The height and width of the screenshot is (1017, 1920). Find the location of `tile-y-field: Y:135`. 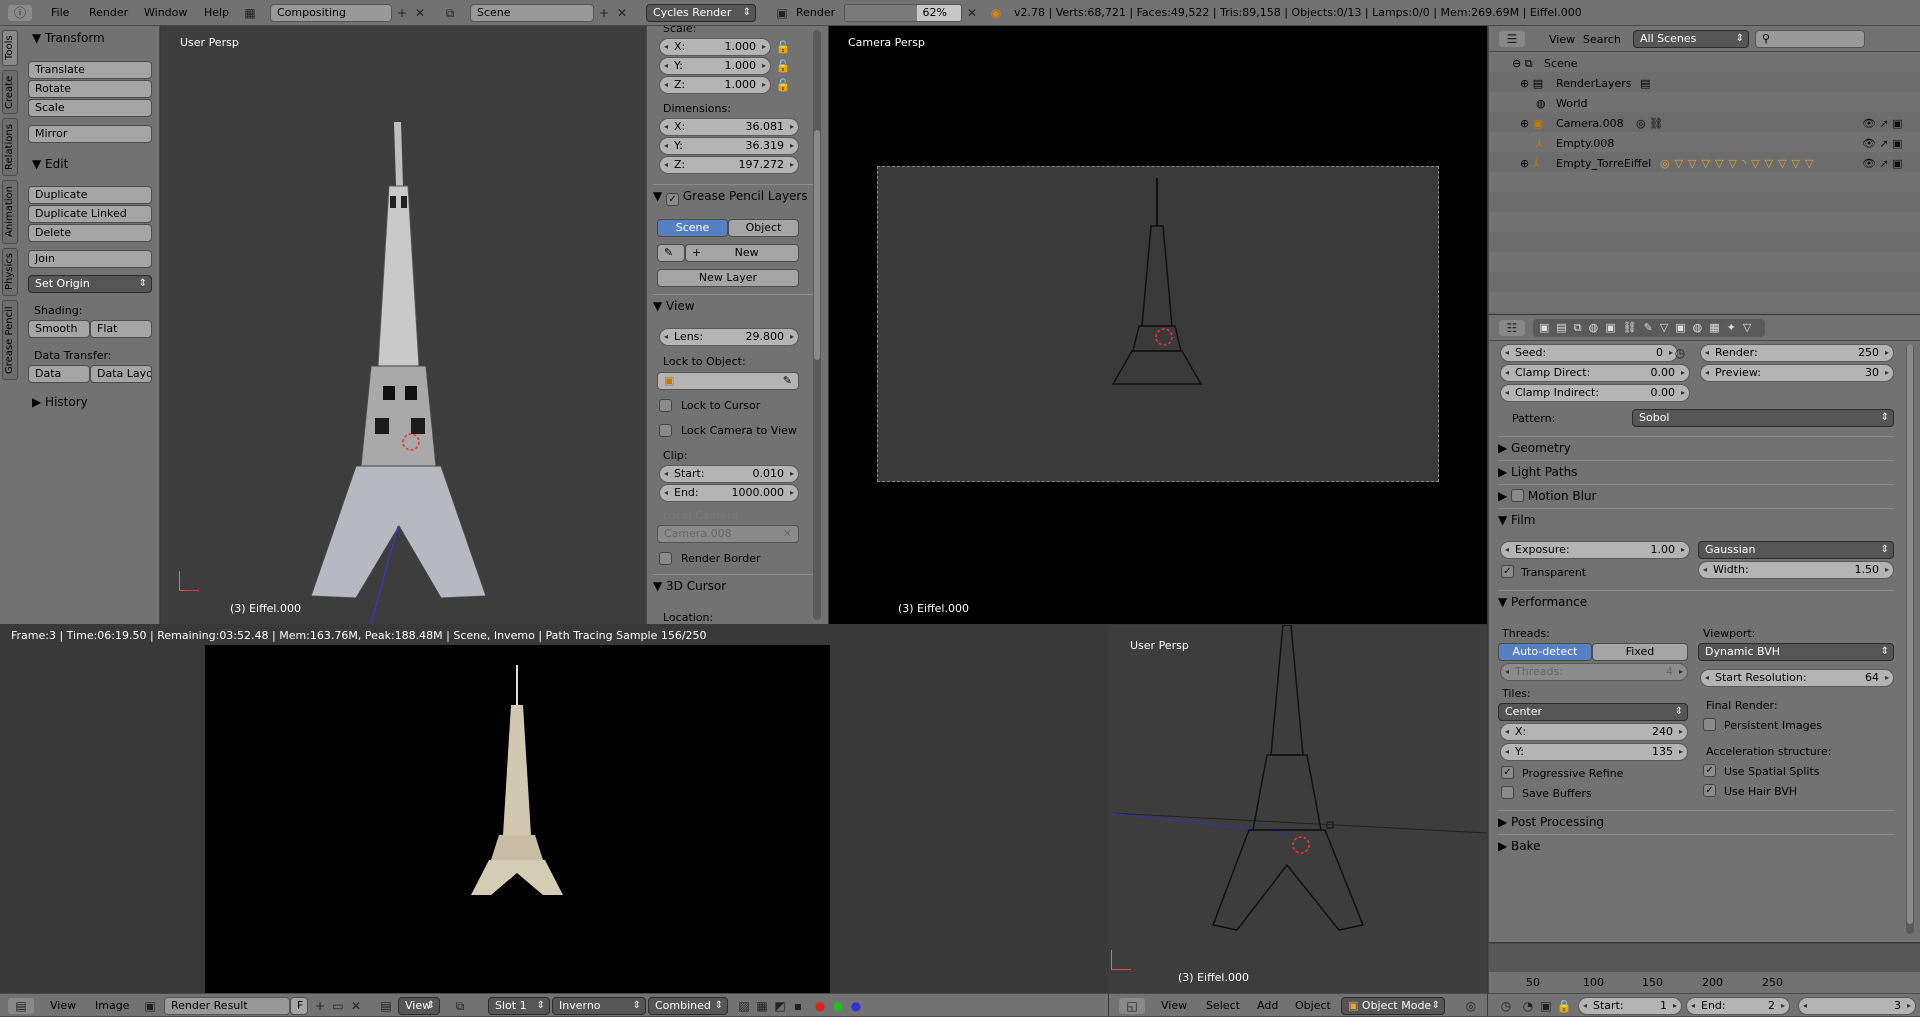

tile-y-field: Y:135 is located at coordinates (1594, 752).